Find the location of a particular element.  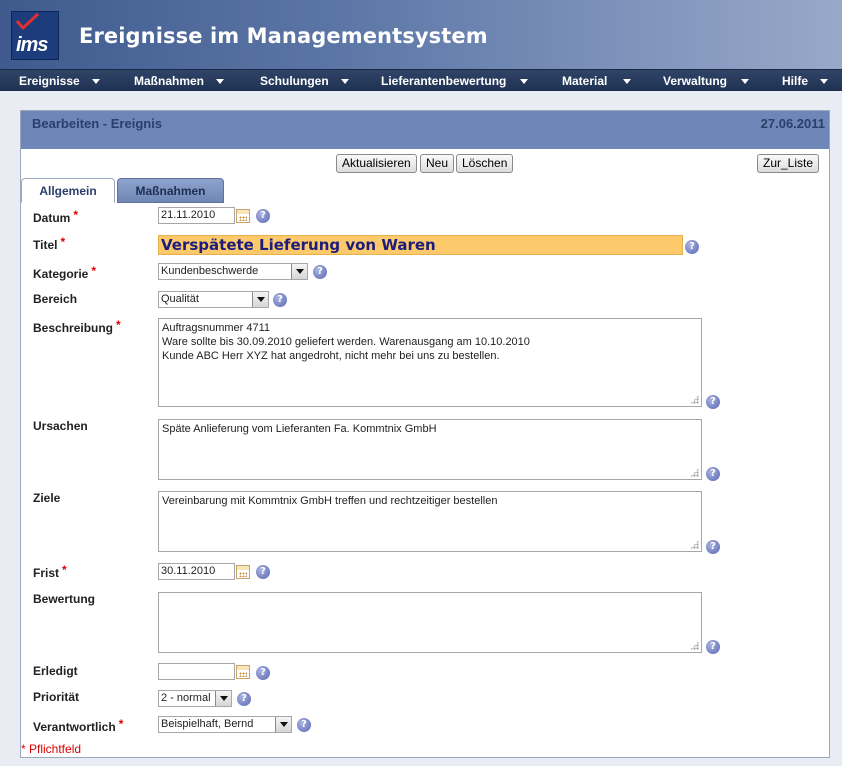

update-button: Aktualisieren is located at coordinates (376, 163).